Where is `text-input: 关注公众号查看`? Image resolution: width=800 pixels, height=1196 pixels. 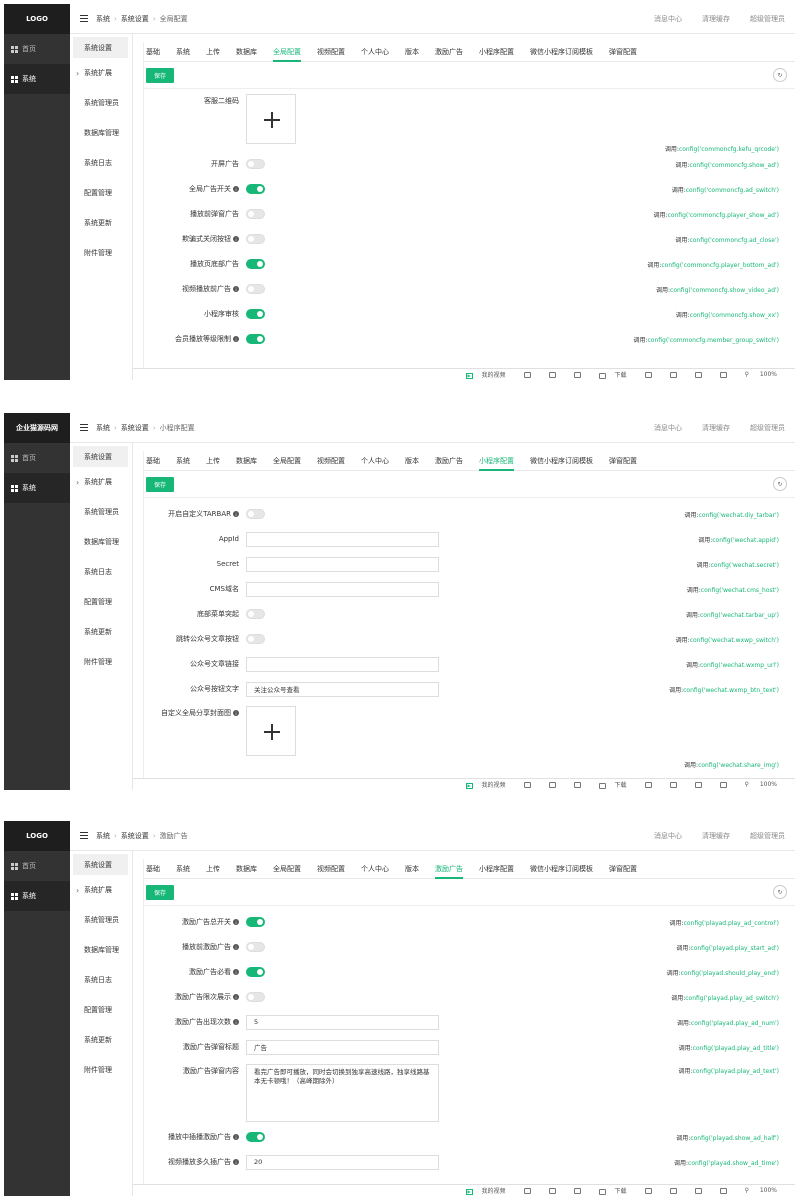 text-input: 关注公众号查看 is located at coordinates (342, 689).